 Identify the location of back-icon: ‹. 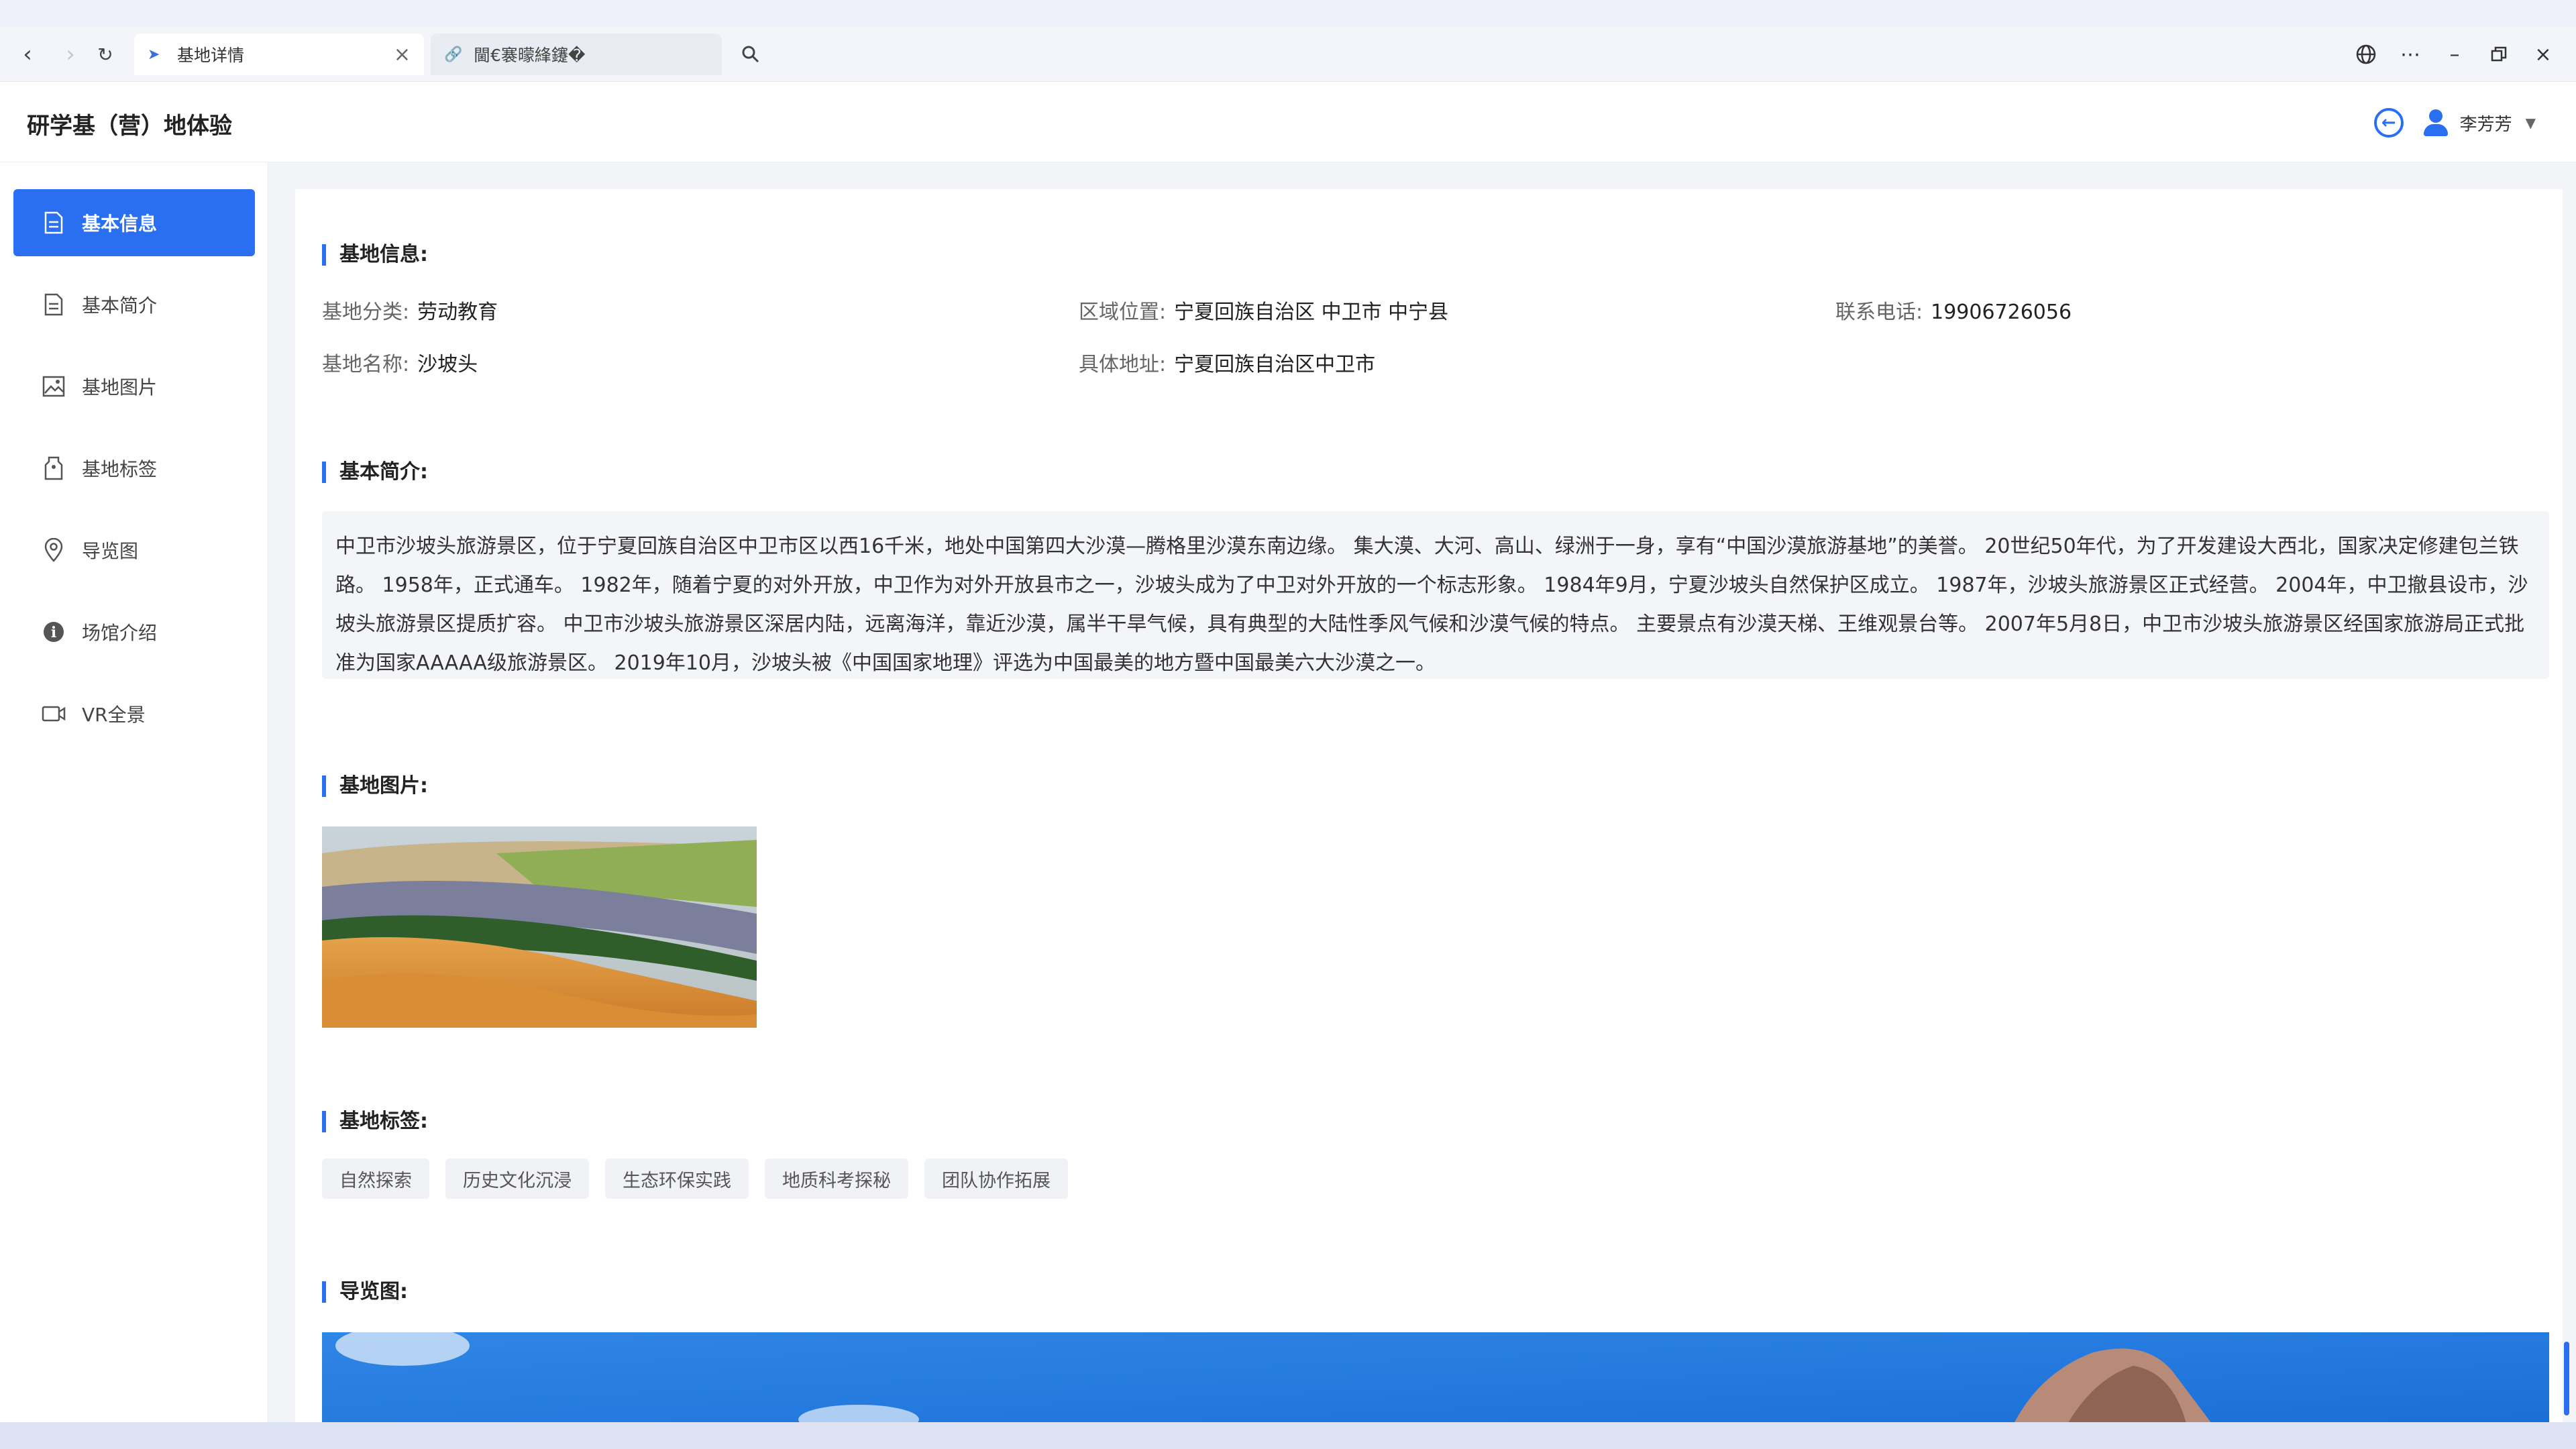
(27, 54).